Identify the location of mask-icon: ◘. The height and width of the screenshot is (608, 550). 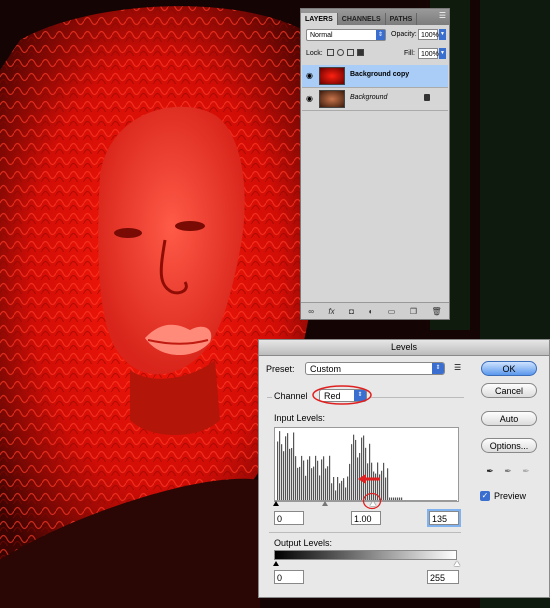
(351, 311).